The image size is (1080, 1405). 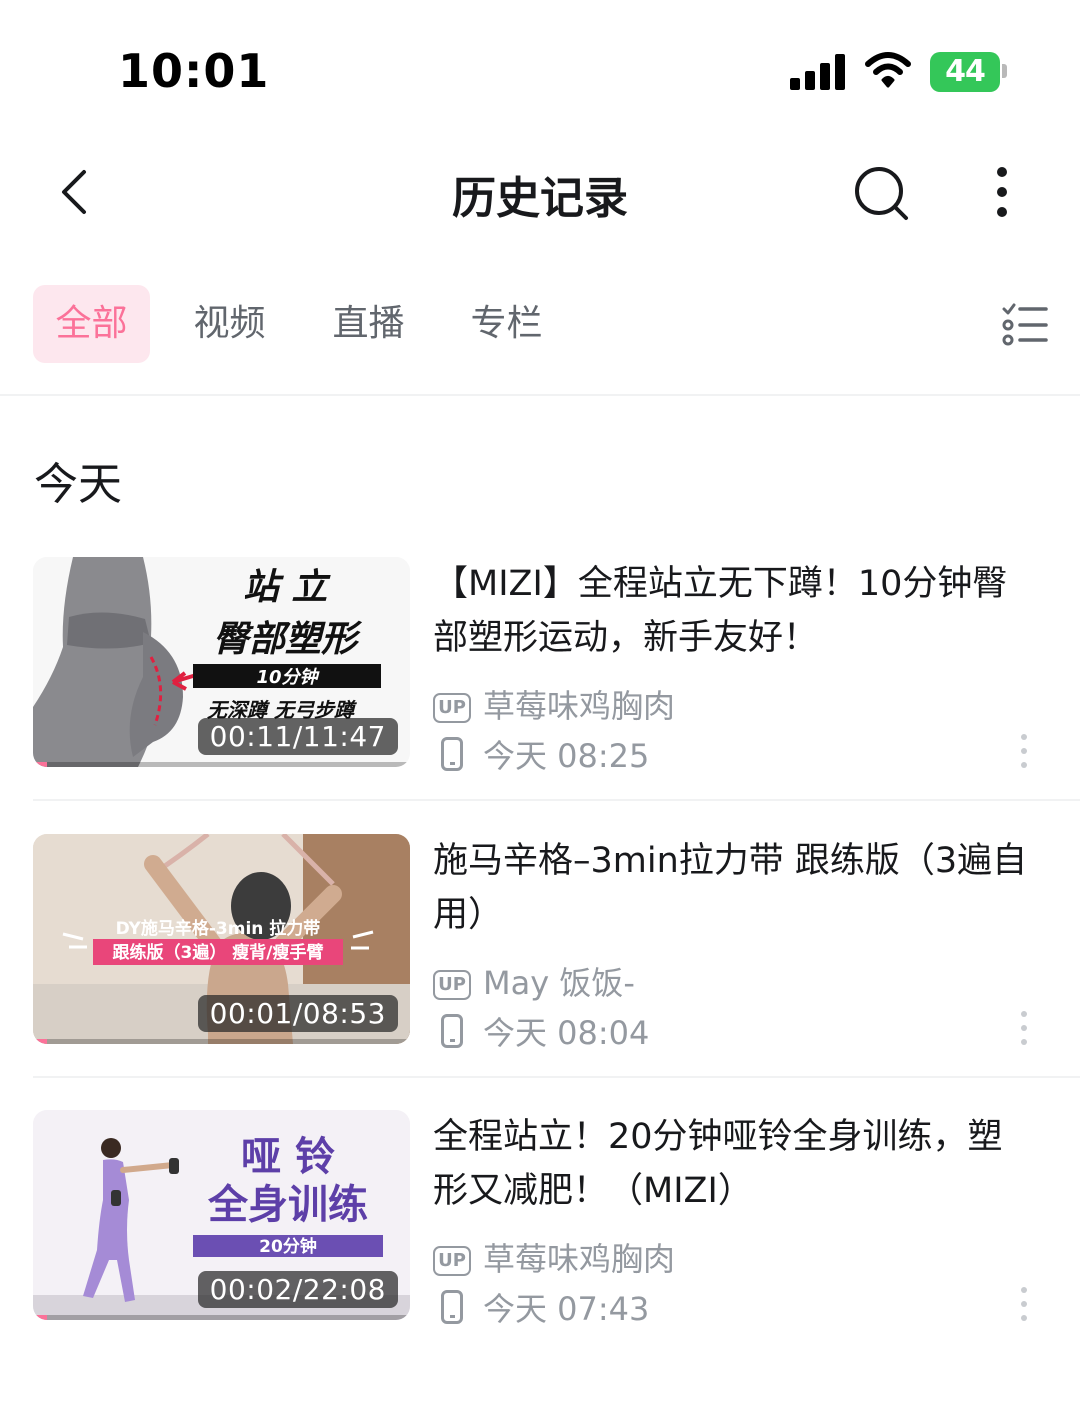 What do you see at coordinates (288, 1246) in the screenshot?
I see `thumb-text-3: 20分钟` at bounding box center [288, 1246].